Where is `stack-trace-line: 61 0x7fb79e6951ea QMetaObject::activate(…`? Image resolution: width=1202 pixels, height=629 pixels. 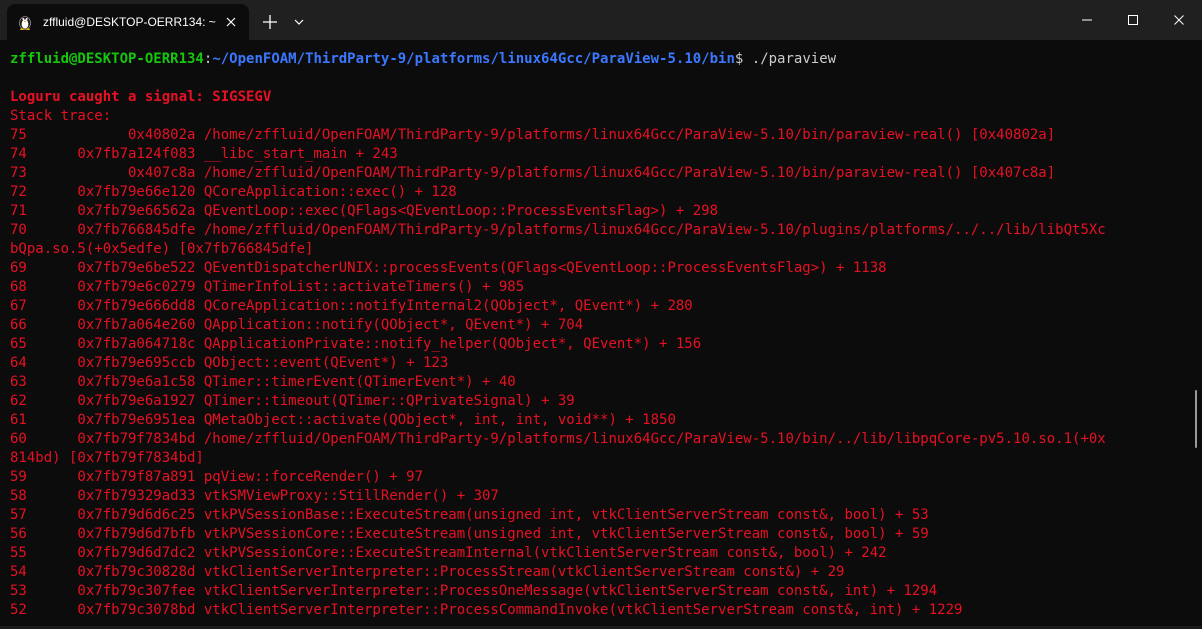 stack-trace-line: 61 0x7fb79e6951ea QMetaObject::activate(… is located at coordinates (343, 420).